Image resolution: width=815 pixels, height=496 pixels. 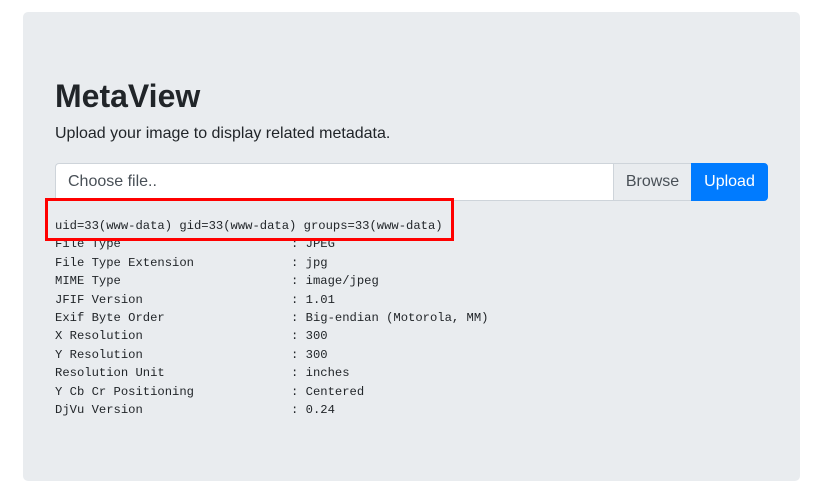 I want to click on metadata-row: Y Resolution: 300, so click(x=271, y=355).